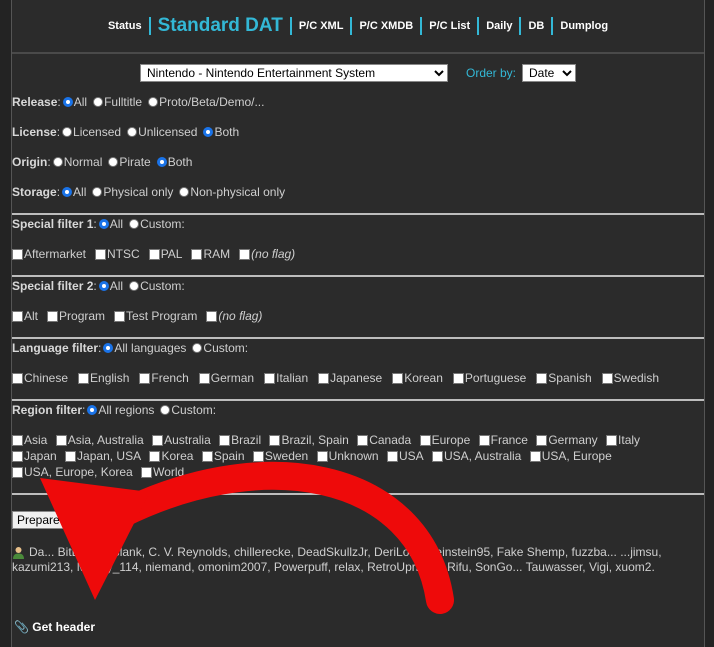 The image size is (714, 647). What do you see at coordinates (21, 627) in the screenshot?
I see `paperclip-icon: 📎` at bounding box center [21, 627].